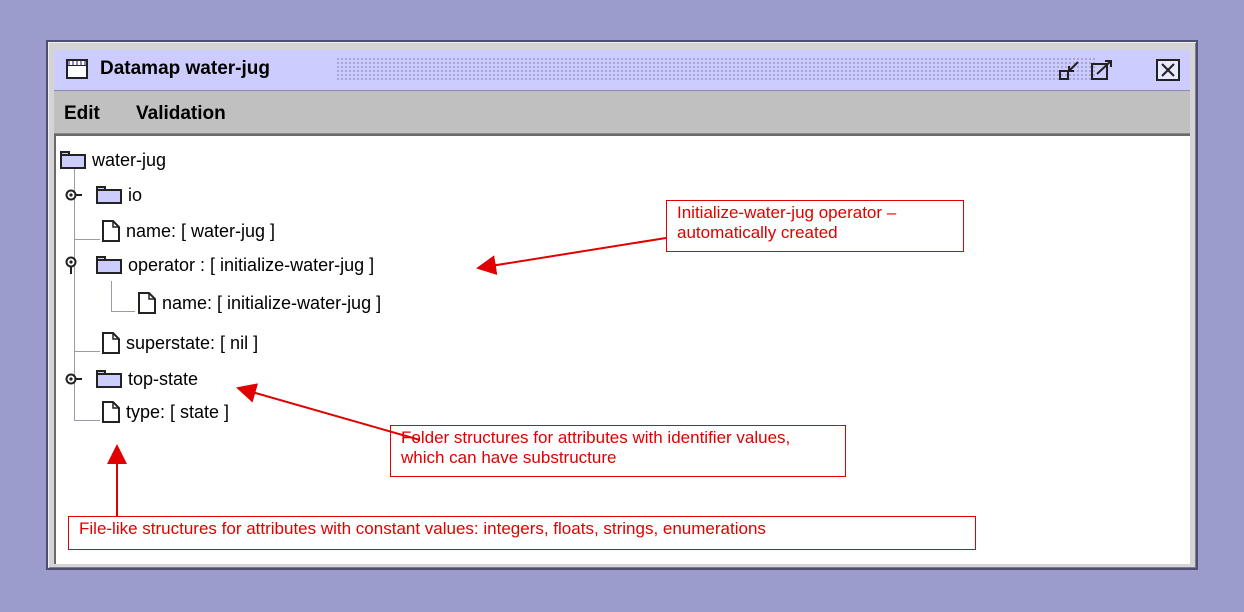  I want to click on tree-node-name: name: [ water-jug ], so click(188, 231).